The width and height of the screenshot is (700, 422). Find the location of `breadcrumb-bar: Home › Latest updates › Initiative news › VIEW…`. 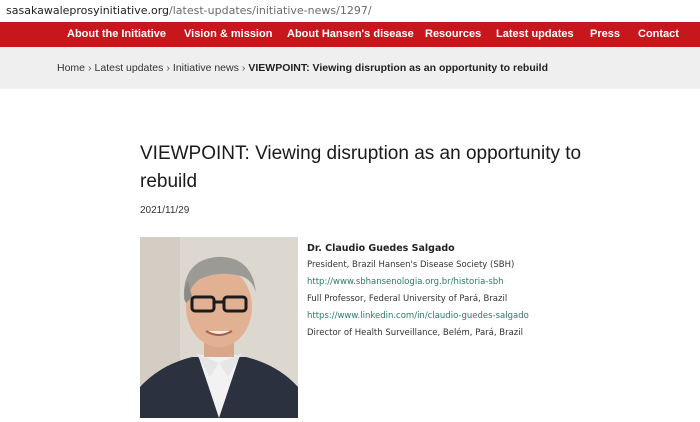

breadcrumb-bar: Home › Latest updates › Initiative news › VIEW… is located at coordinates (350, 68).